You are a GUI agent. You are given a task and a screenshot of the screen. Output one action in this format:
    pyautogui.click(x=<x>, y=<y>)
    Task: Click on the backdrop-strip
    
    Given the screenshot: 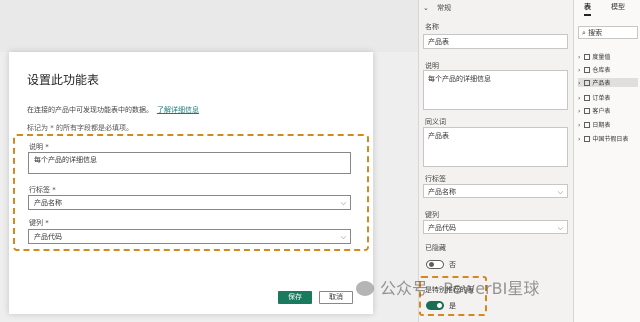 What is the action you would take?
    pyautogui.click(x=209, y=26)
    